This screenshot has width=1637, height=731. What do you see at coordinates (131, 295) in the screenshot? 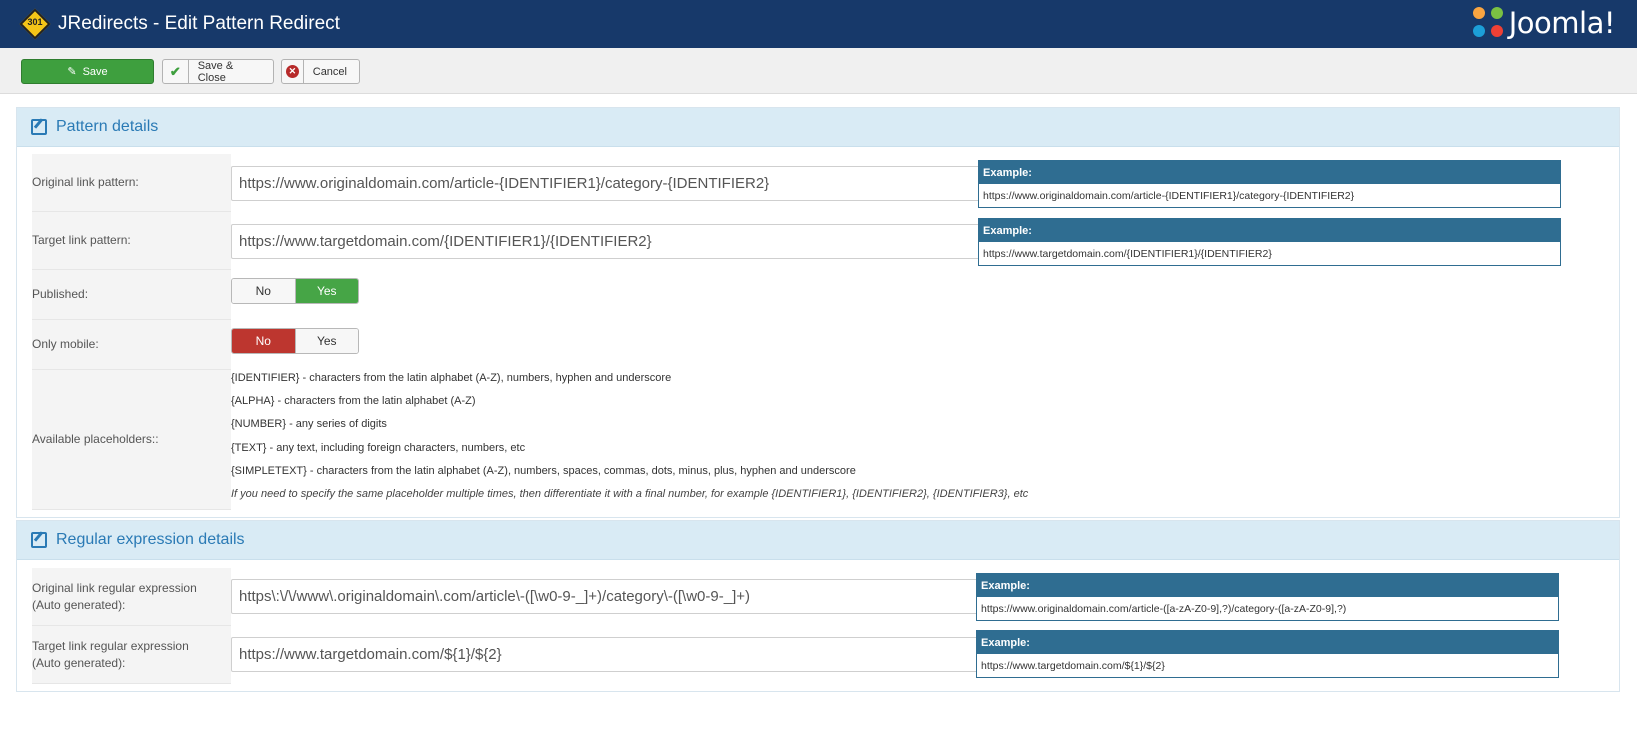
I see `published-label: Published:` at bounding box center [131, 295].